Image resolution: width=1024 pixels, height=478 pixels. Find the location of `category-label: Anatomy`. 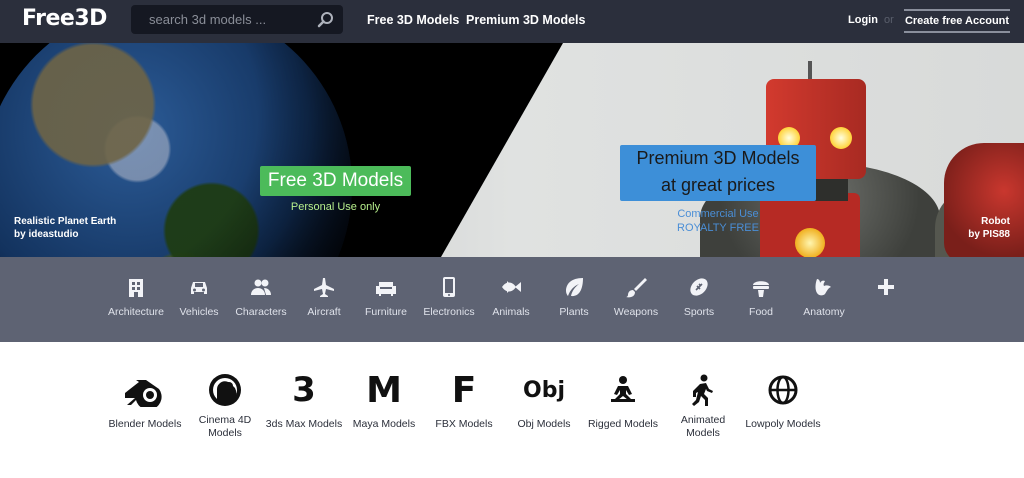

category-label: Anatomy is located at coordinates (824, 312).